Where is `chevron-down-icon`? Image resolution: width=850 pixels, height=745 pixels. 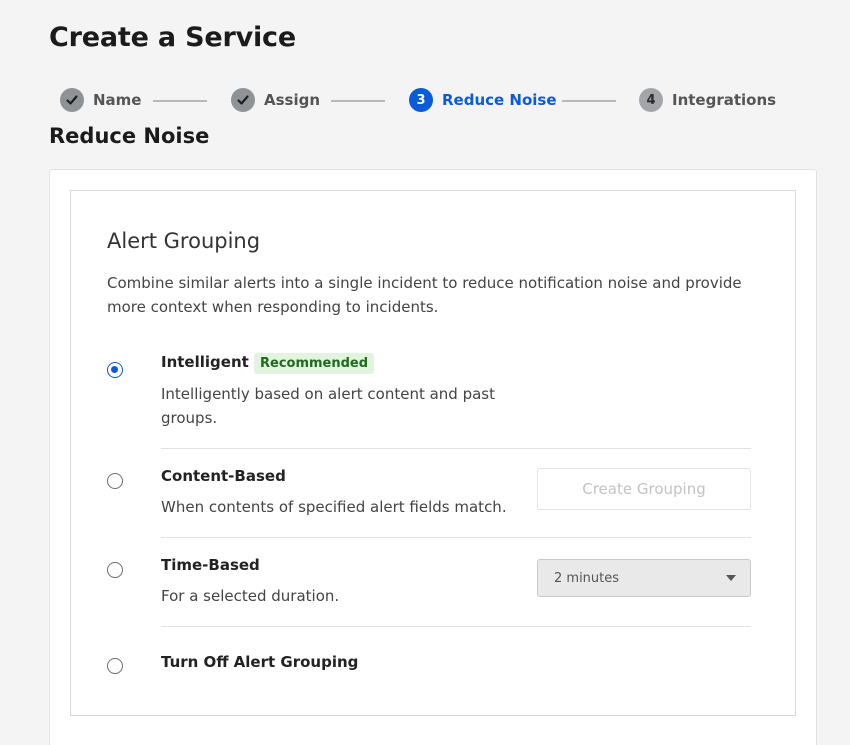 chevron-down-icon is located at coordinates (731, 578).